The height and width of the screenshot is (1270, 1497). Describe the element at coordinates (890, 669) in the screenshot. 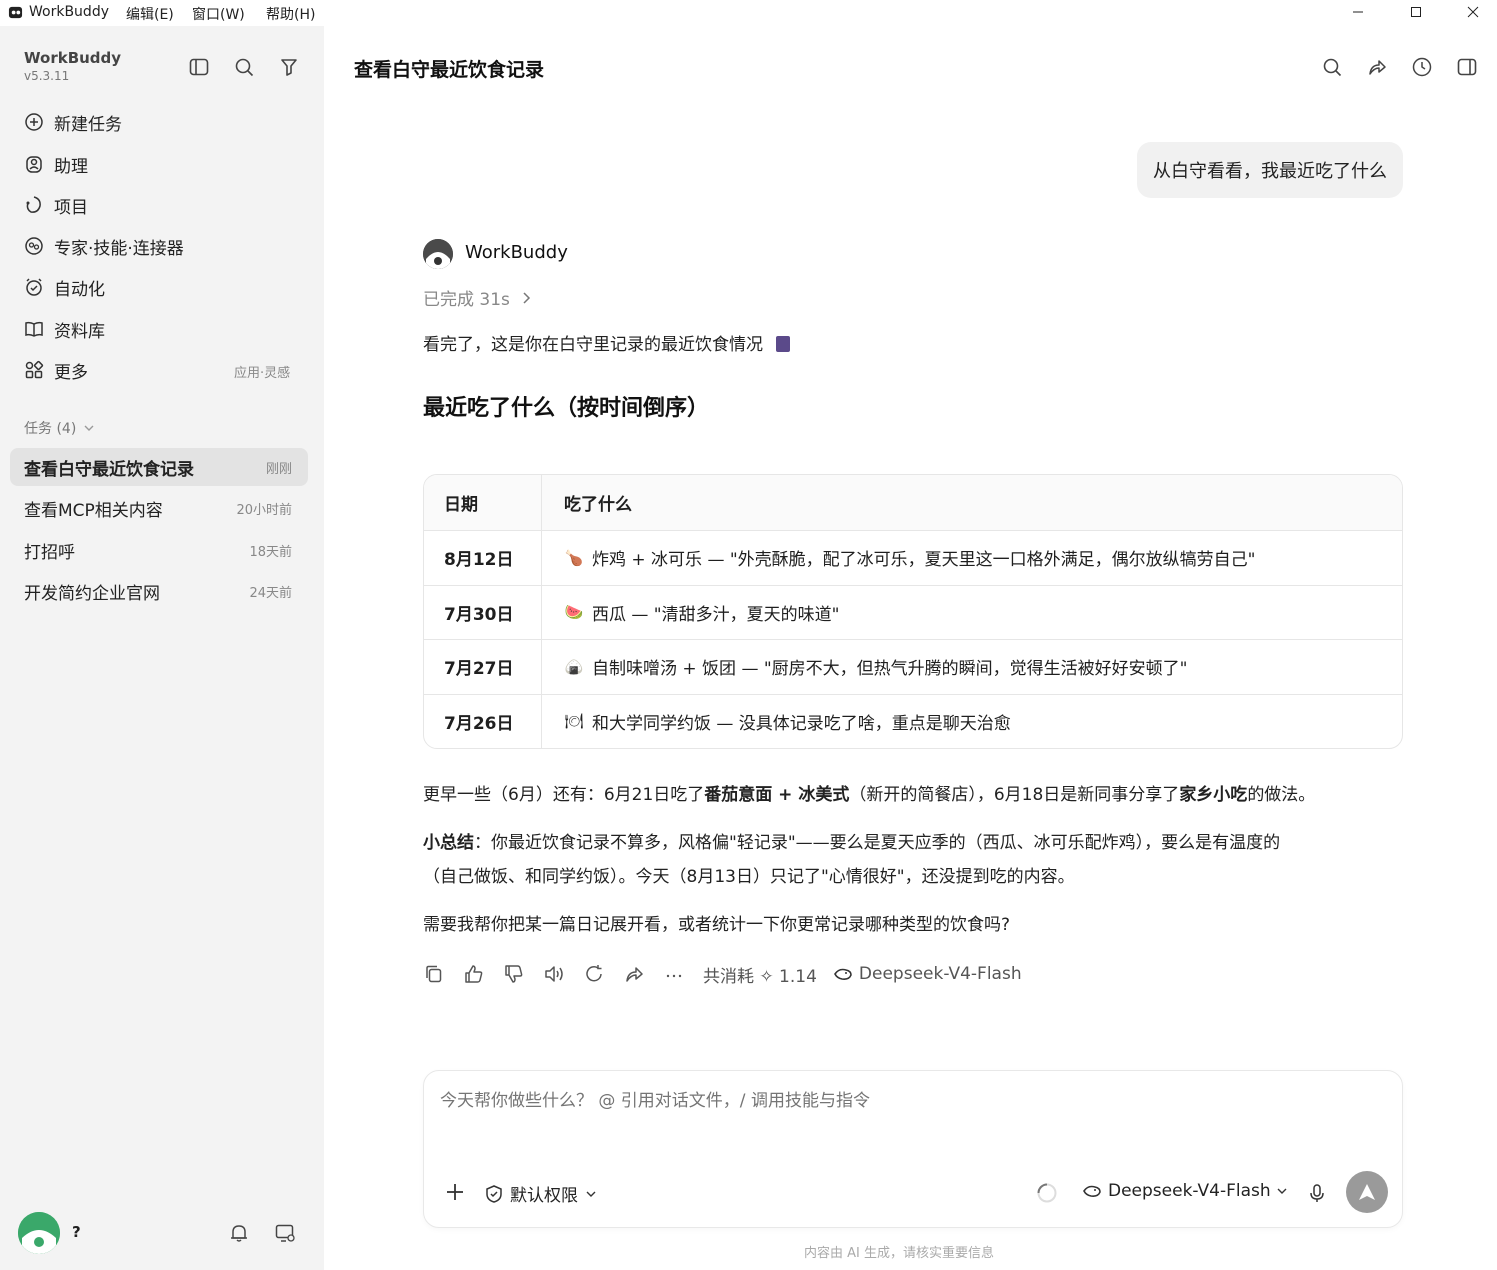

I see `row-food-text: 自制味噌汤 + 饭团 — "厨房不大，但热气升腾的瞬间，觉得生活被好好安顿了"` at that location.